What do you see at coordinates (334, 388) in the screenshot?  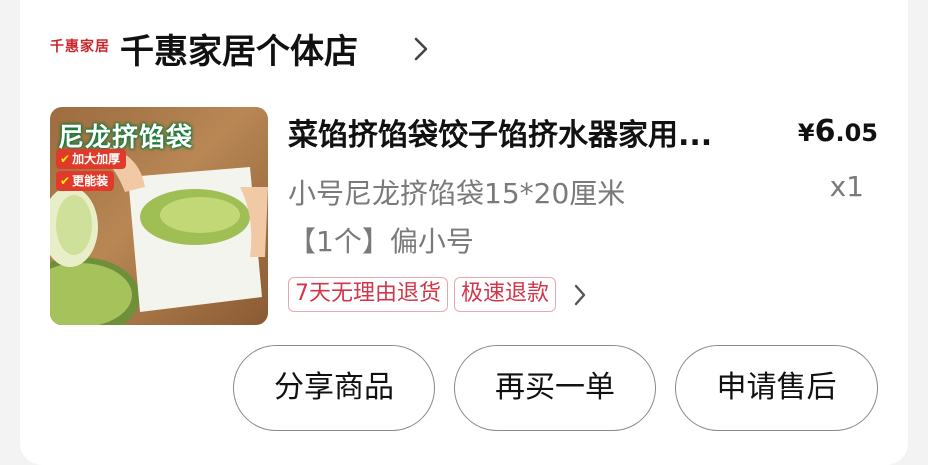 I see `share-product-button: 分享商品` at bounding box center [334, 388].